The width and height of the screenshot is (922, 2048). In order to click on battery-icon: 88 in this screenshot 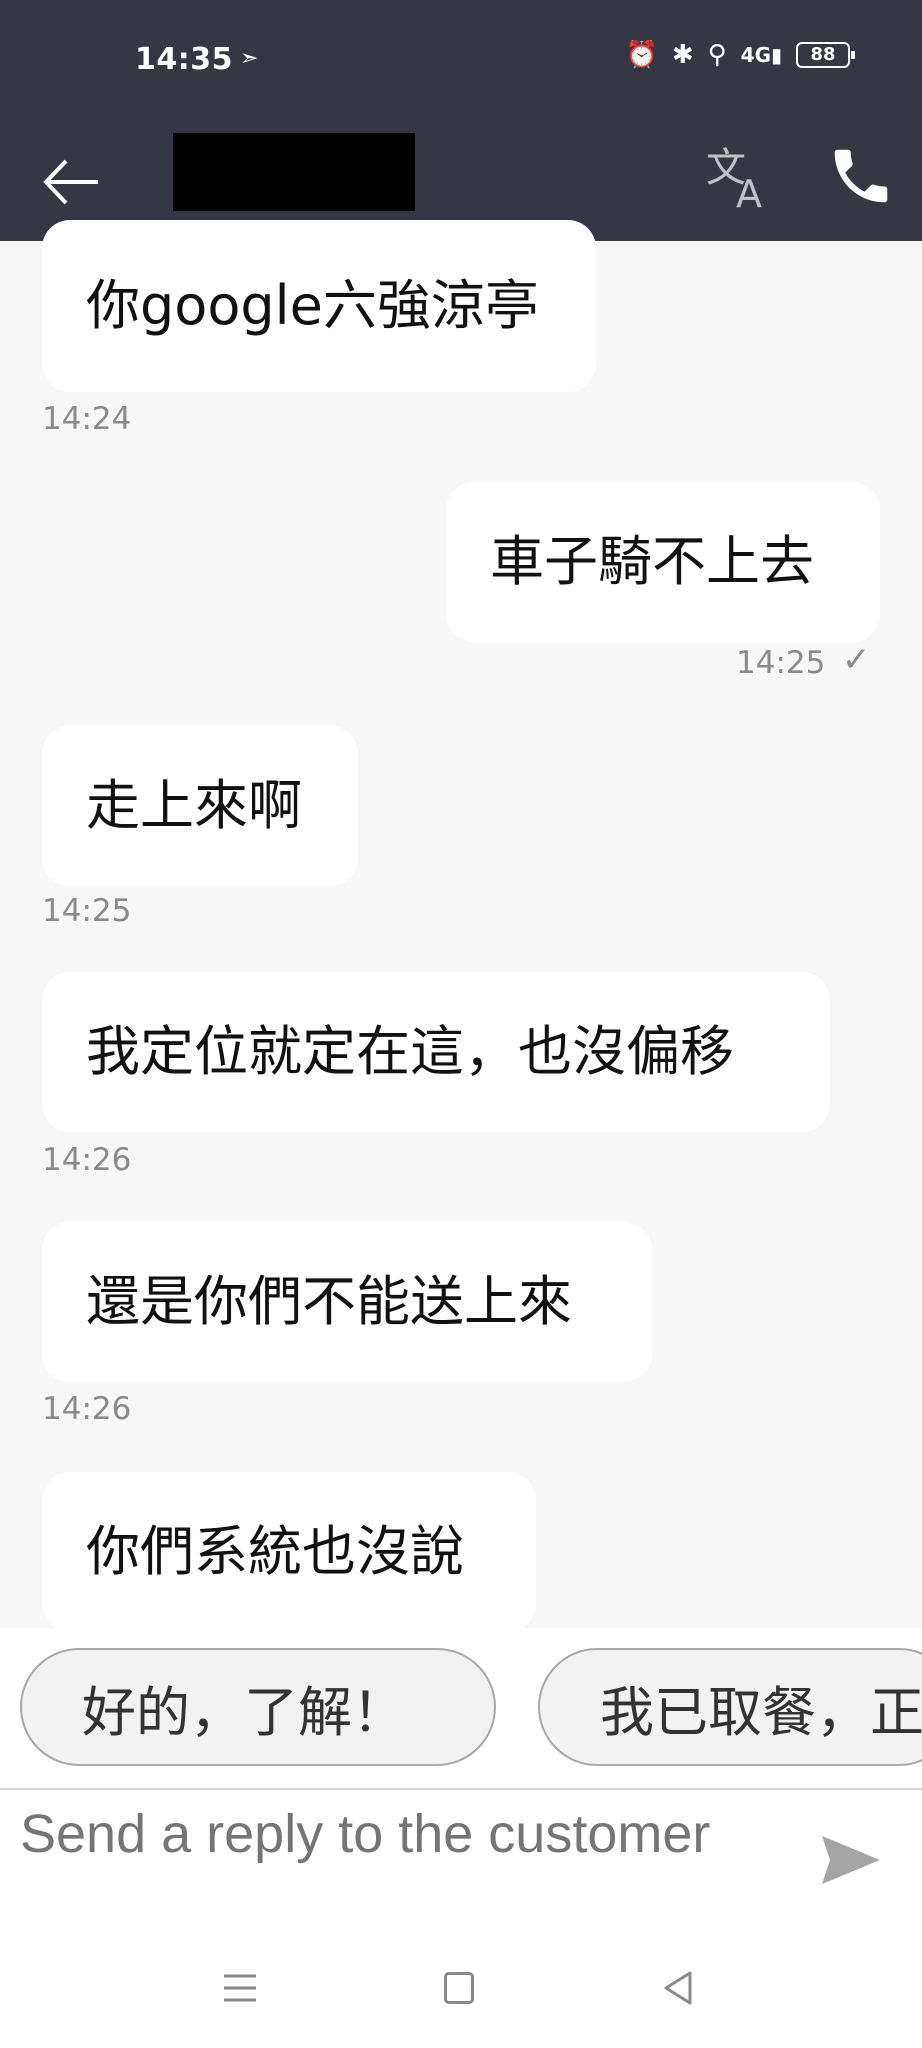, I will do `click(825, 55)`.